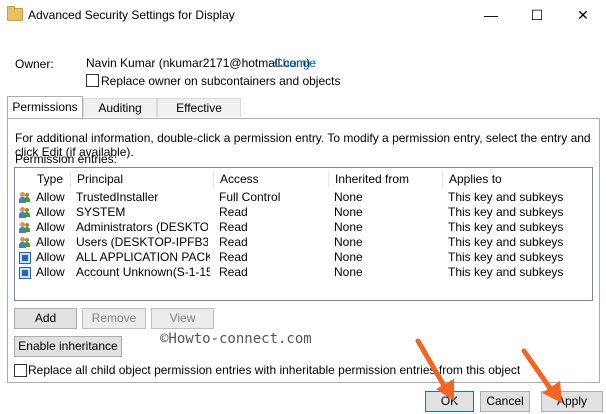  Describe the element at coordinates (199, 115) in the screenshot. I see `tab-effective-access: Effective Access` at that location.